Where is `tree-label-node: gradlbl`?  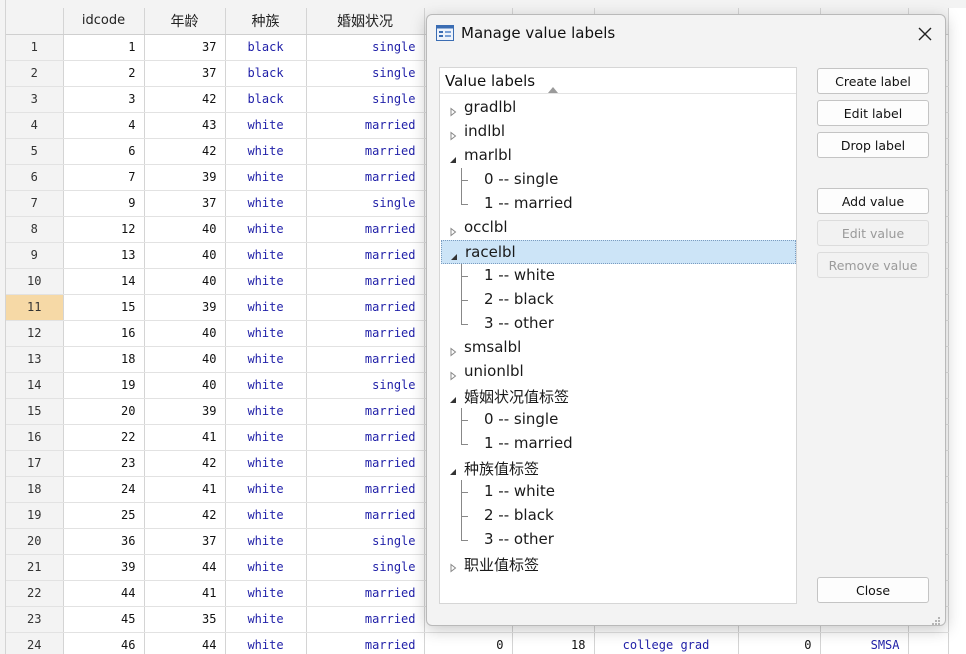 tree-label-node: gradlbl is located at coordinates (618, 108).